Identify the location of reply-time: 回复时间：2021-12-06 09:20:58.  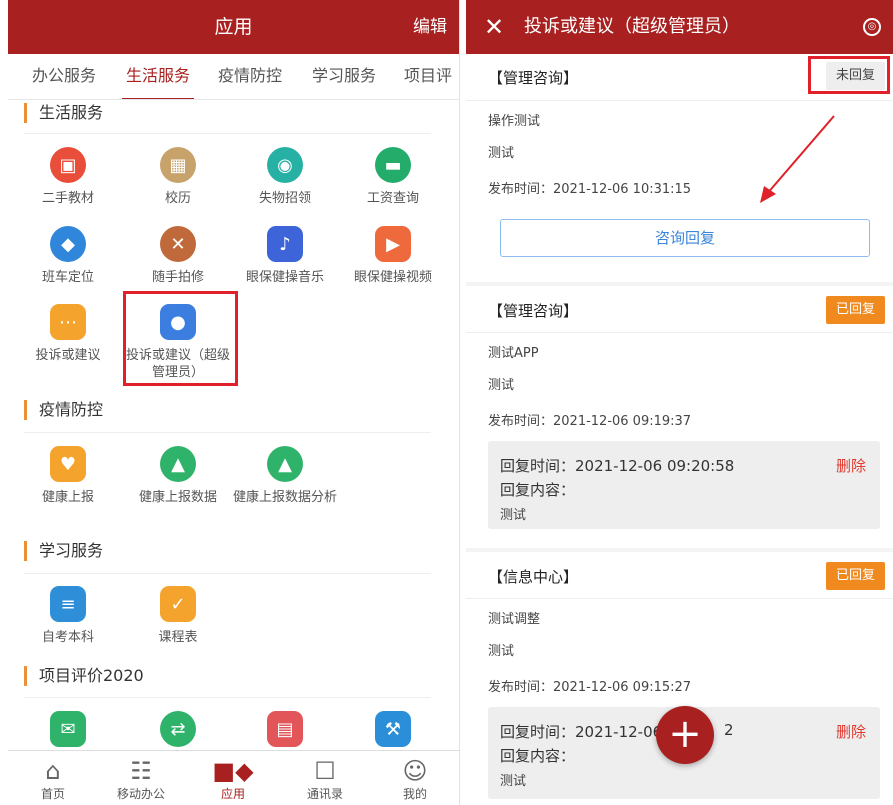
(617, 466).